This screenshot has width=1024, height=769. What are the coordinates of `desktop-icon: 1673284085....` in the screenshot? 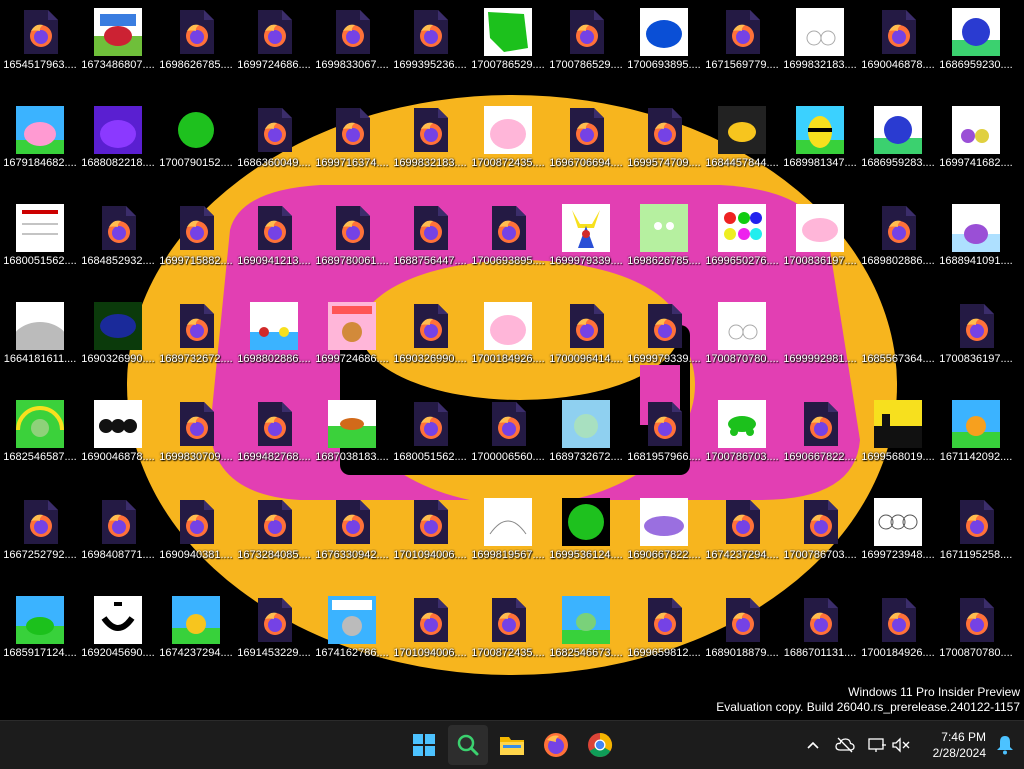 It's located at (274, 535).